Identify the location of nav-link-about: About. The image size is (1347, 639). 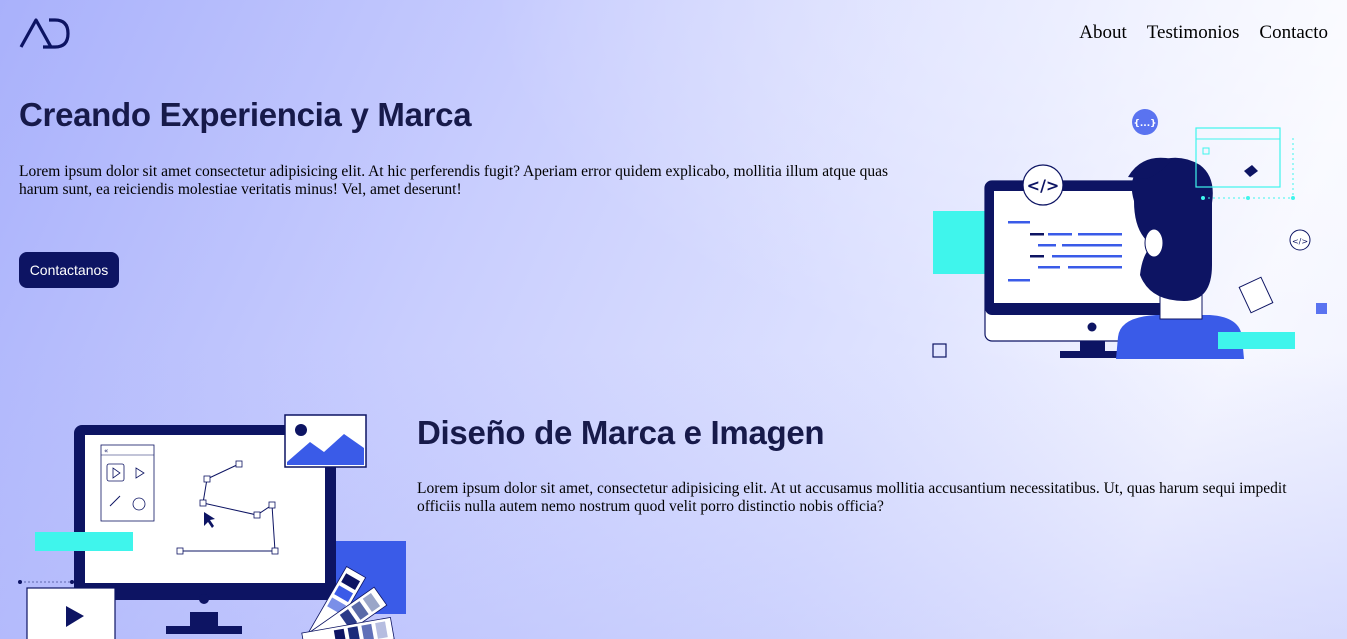
(1103, 33).